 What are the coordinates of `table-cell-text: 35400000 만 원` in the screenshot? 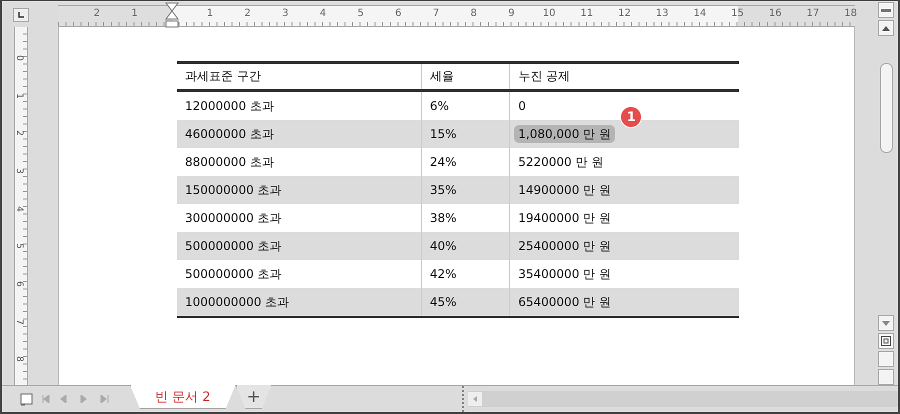 It's located at (564, 274).